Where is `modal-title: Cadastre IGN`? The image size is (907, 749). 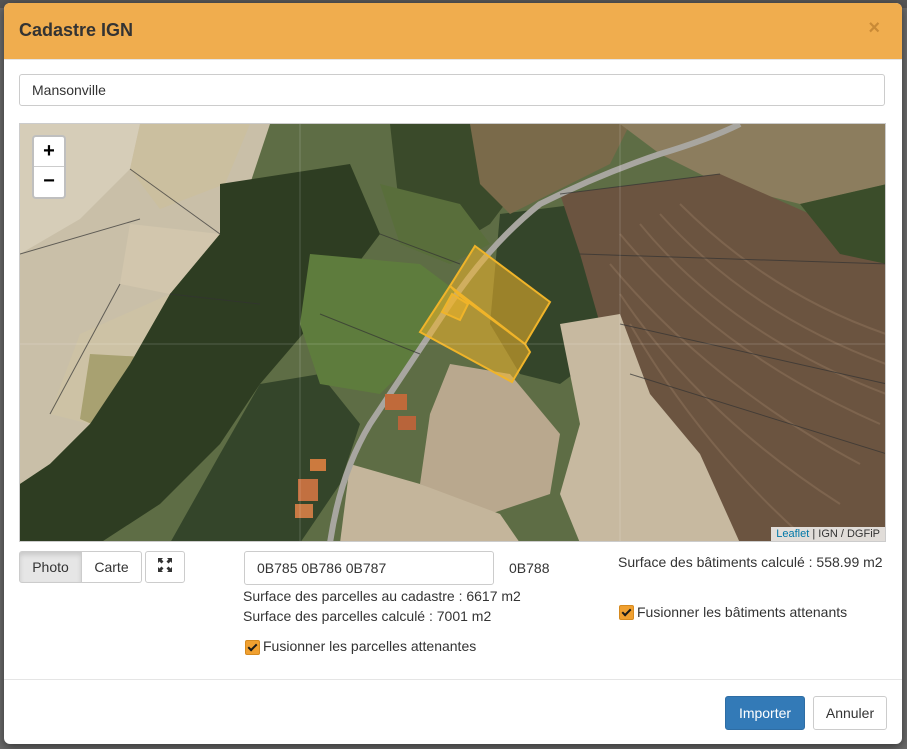
modal-title: Cadastre IGN is located at coordinates (76, 30).